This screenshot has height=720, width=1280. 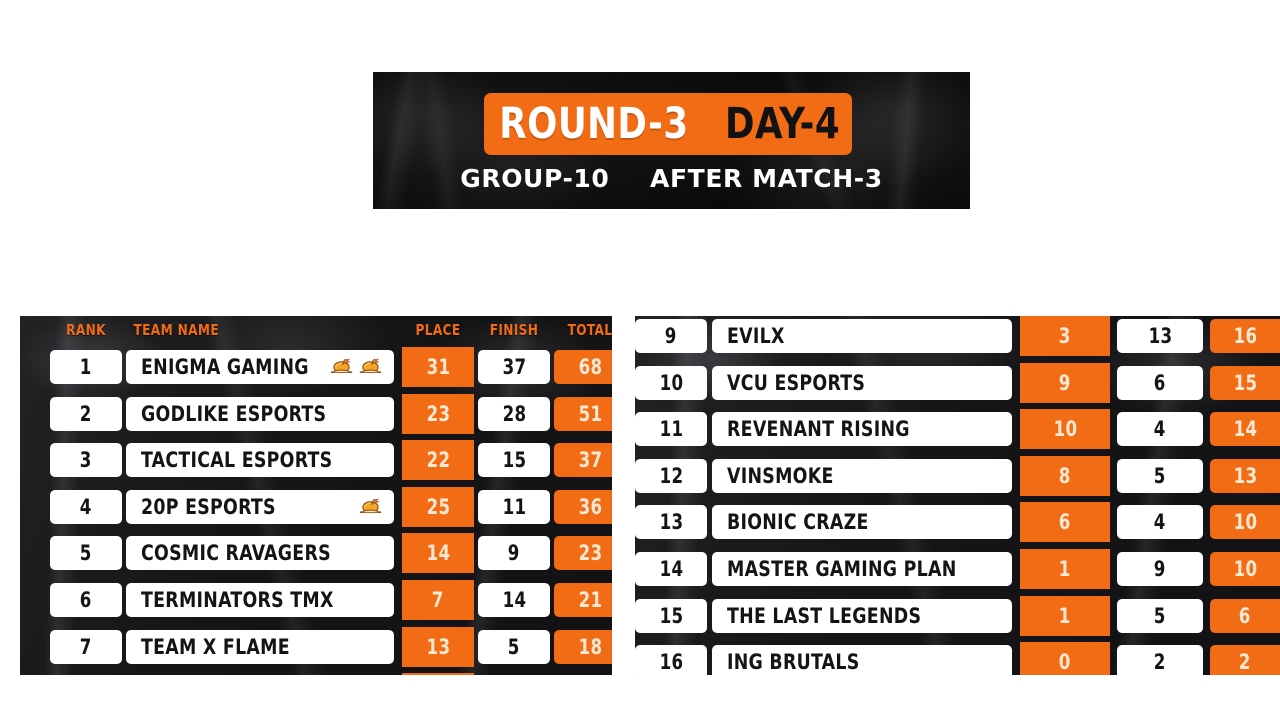 I want to click on round-label: ROUND-3, so click(x=593, y=123).